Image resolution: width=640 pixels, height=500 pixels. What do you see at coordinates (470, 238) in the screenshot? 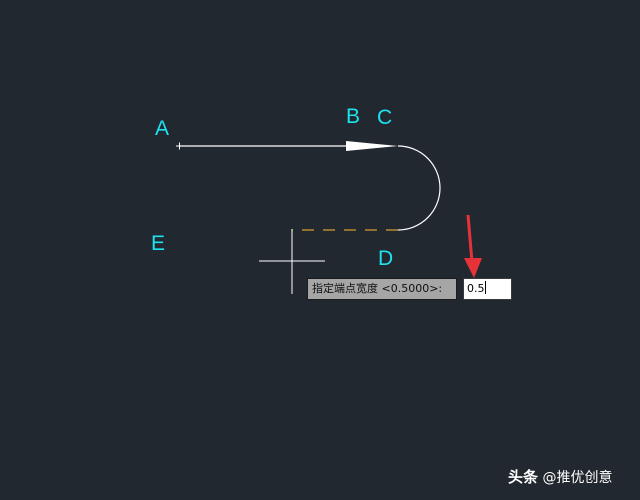
I see `red-pointer-arrow-shaft` at bounding box center [470, 238].